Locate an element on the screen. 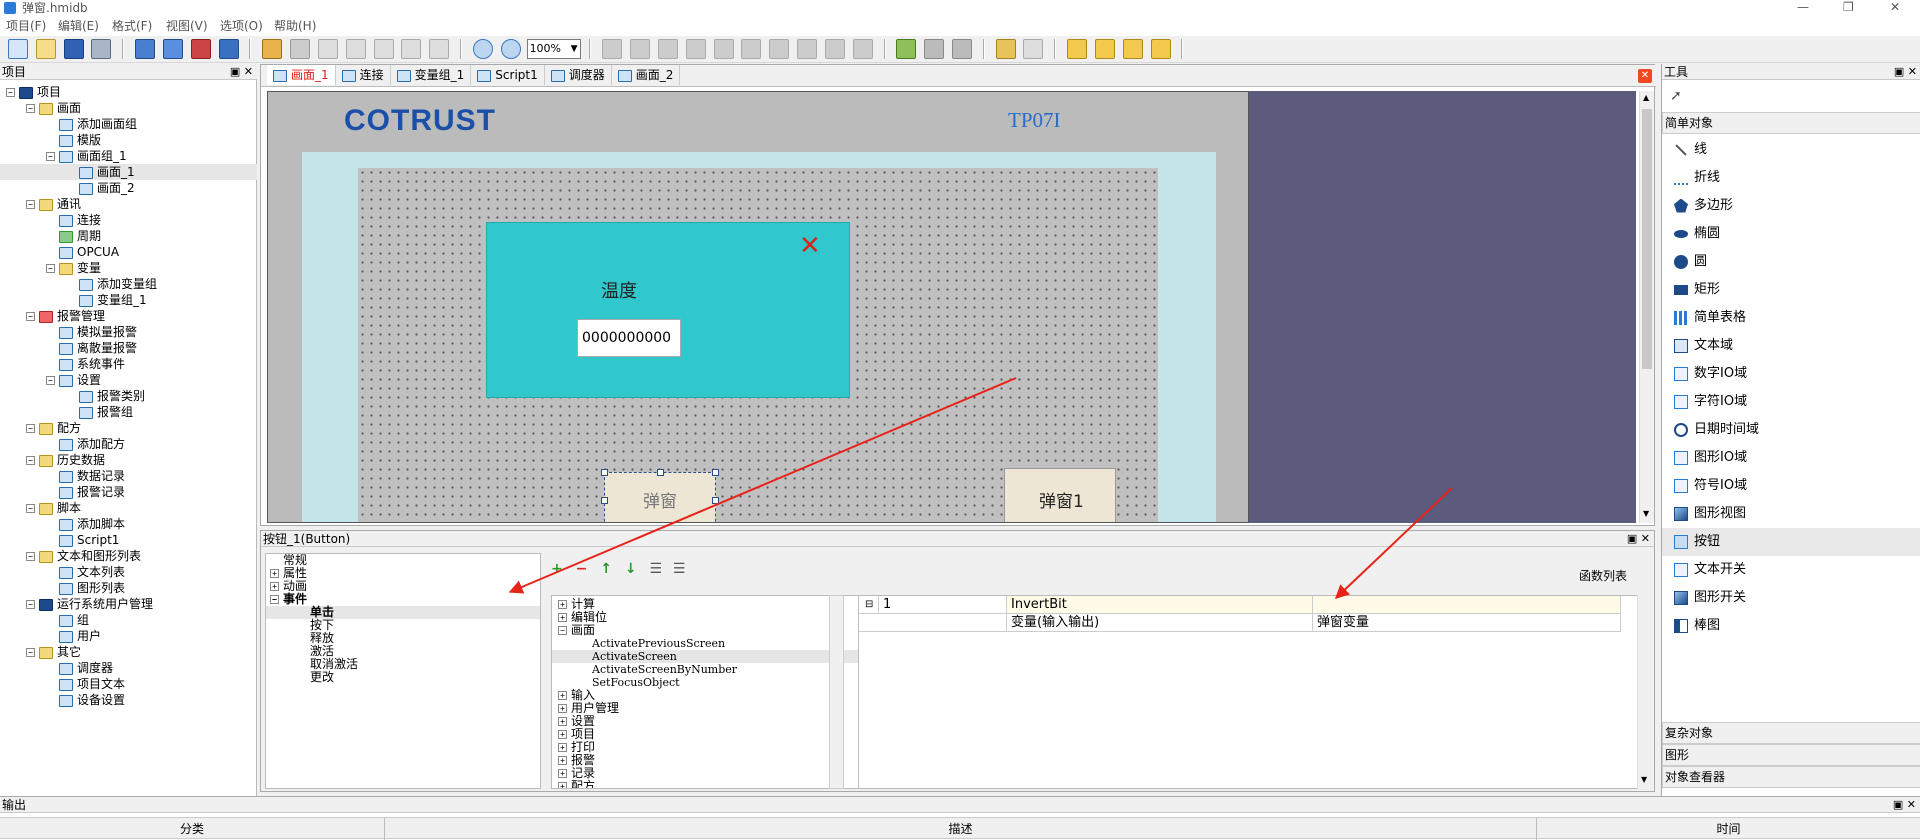 Image resolution: width=1920 pixels, height=840 pixels. project-tree-item: 模版 is located at coordinates (128, 140).